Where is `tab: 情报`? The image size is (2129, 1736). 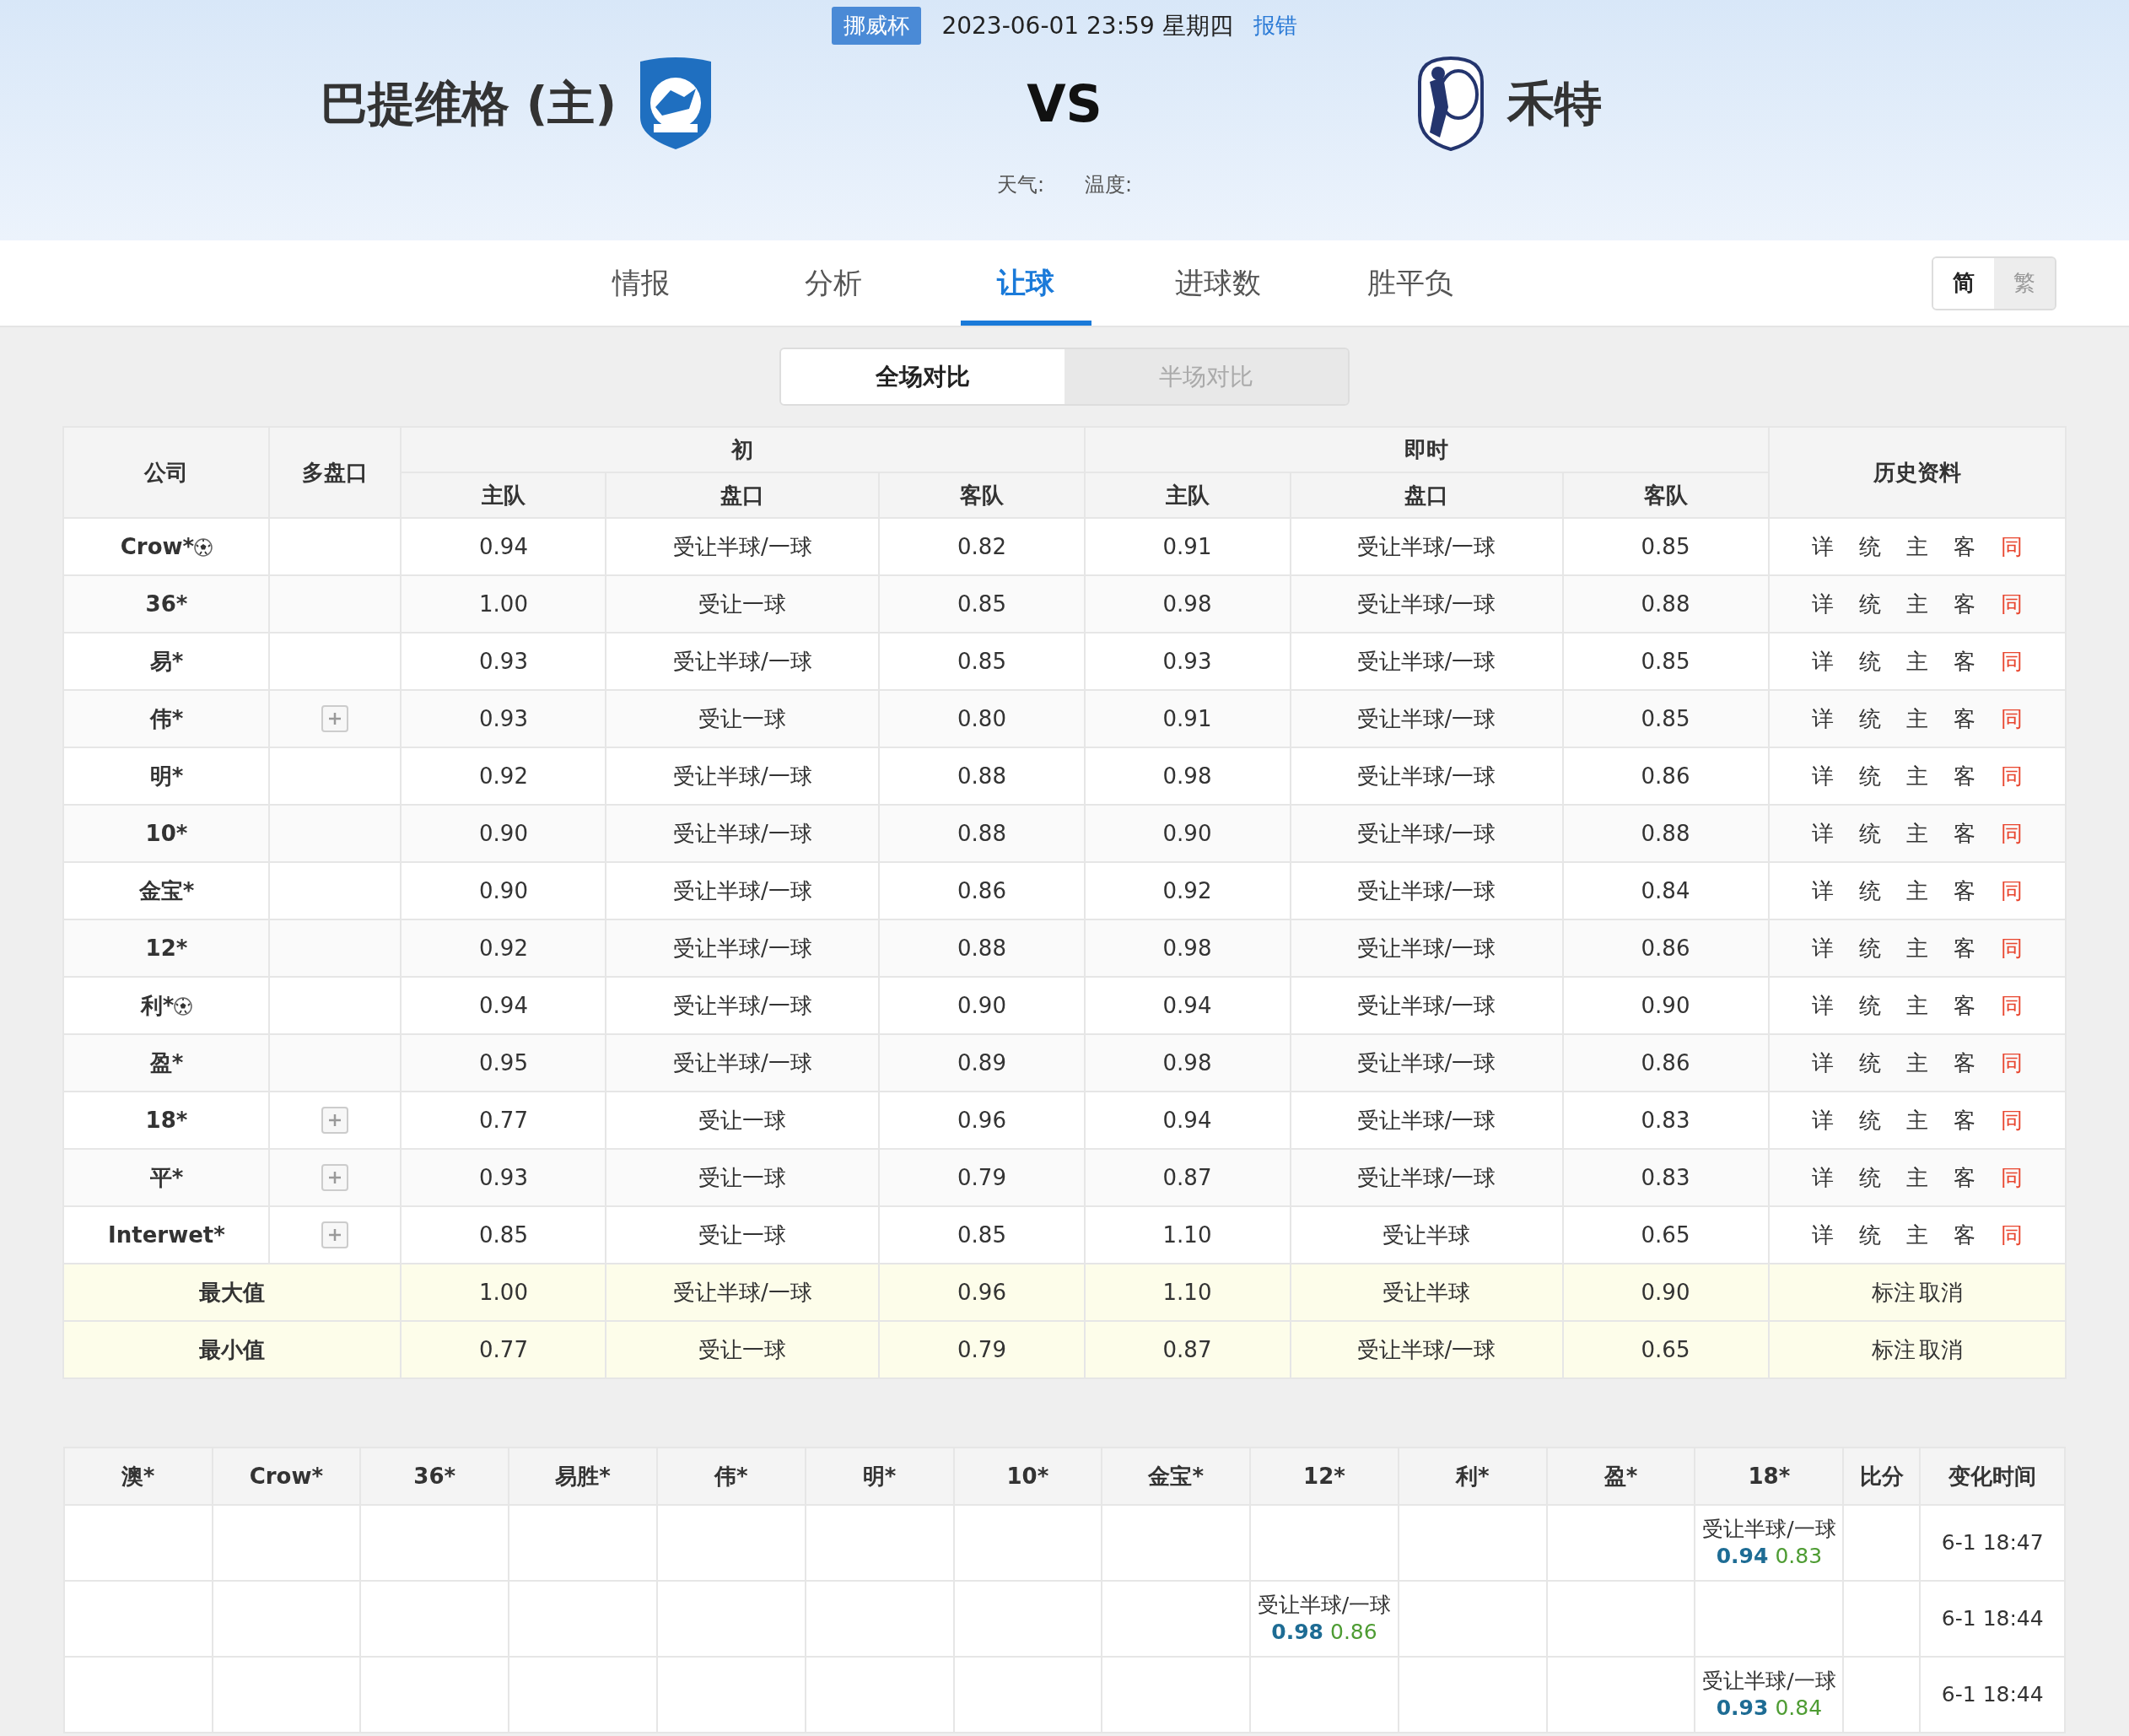
tab: 情报 is located at coordinates (641, 283).